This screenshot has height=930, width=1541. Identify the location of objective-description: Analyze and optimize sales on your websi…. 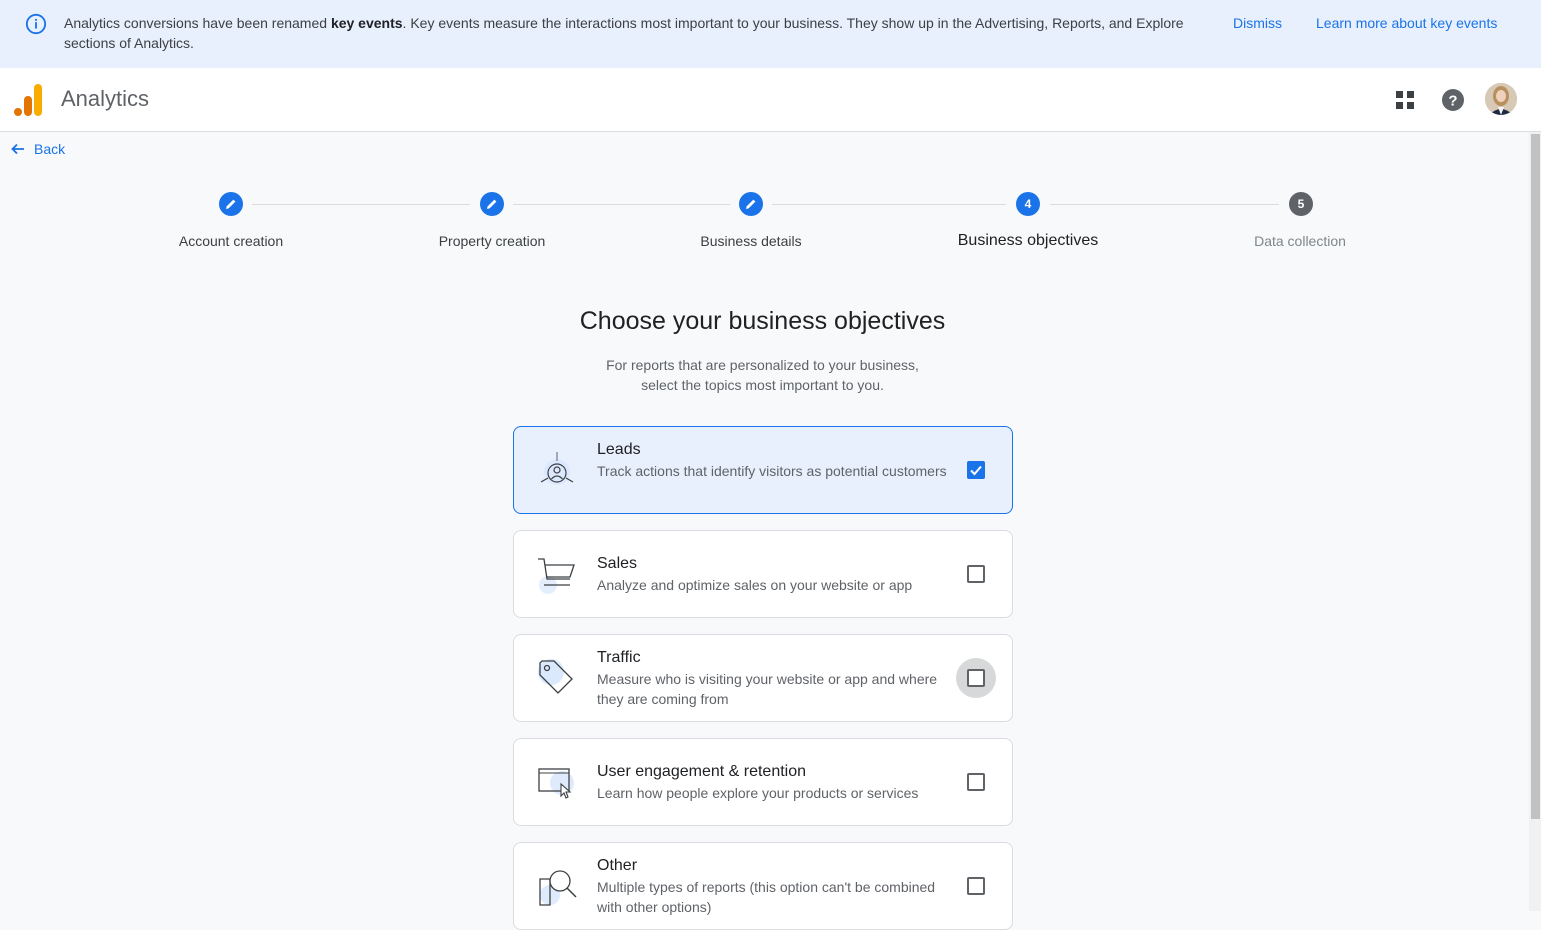
(755, 585).